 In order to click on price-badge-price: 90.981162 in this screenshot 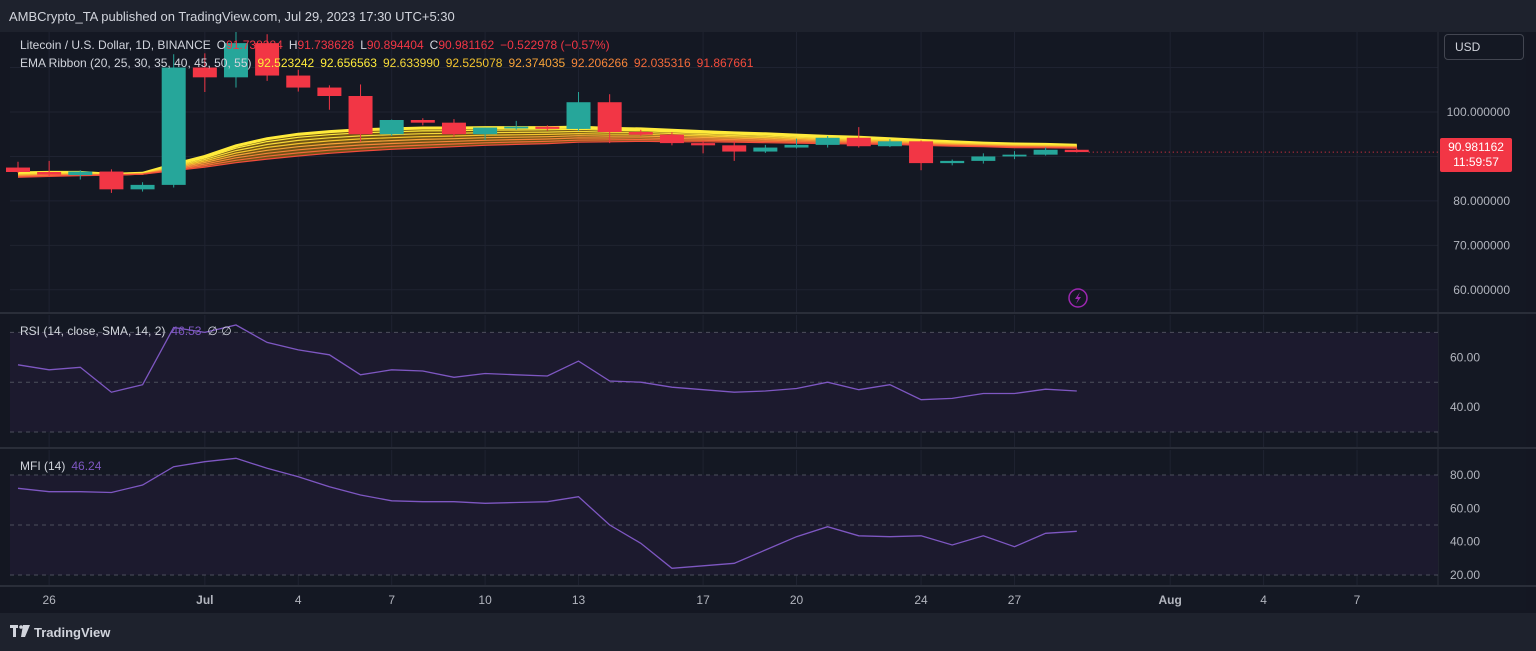, I will do `click(1476, 147)`.